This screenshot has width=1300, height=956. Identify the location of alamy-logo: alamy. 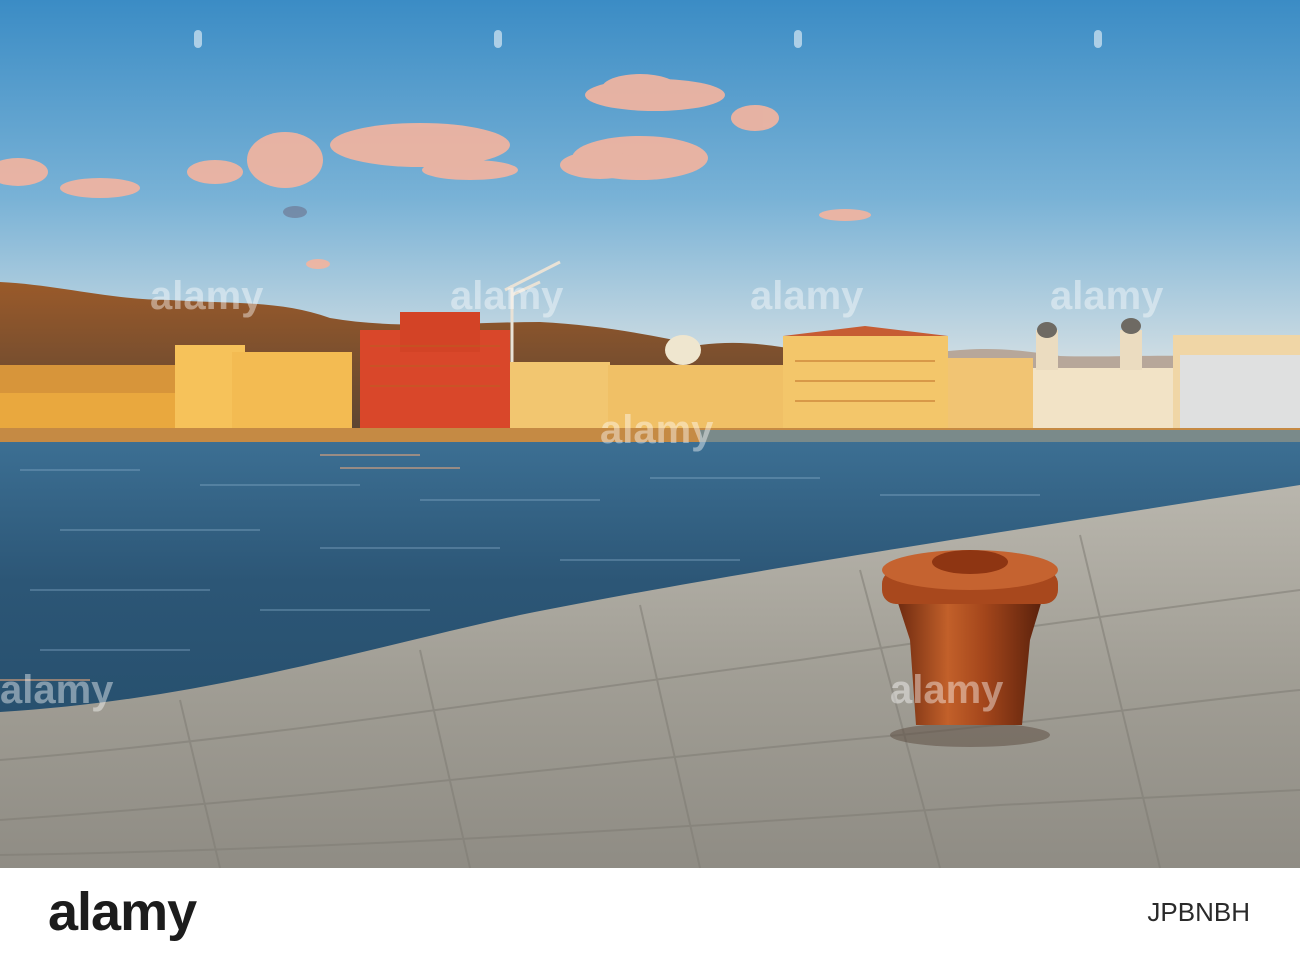
(122, 912).